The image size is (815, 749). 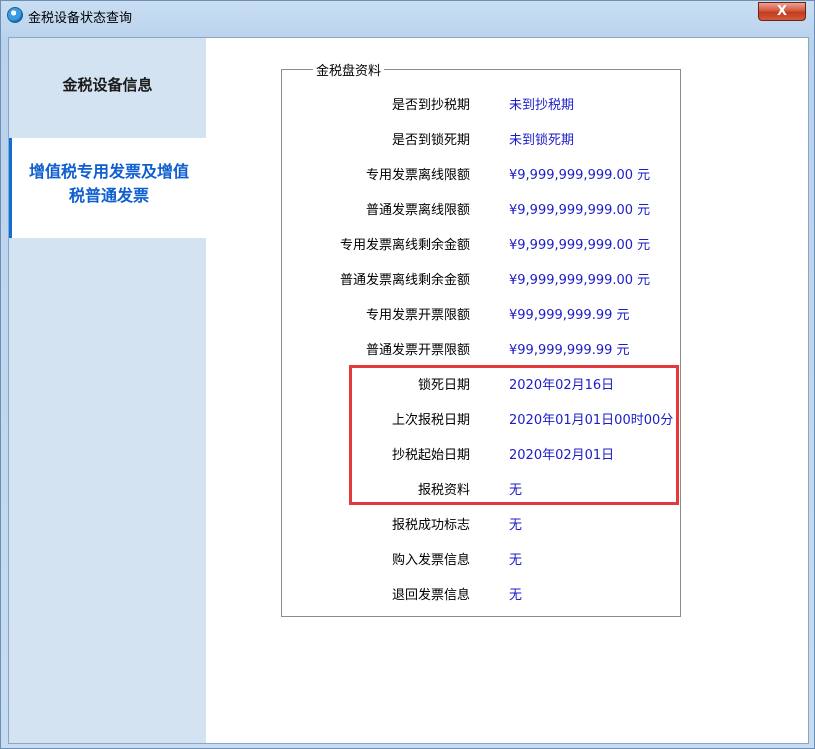 What do you see at coordinates (430, 420) in the screenshot?
I see `field-label: 上次报税日期` at bounding box center [430, 420].